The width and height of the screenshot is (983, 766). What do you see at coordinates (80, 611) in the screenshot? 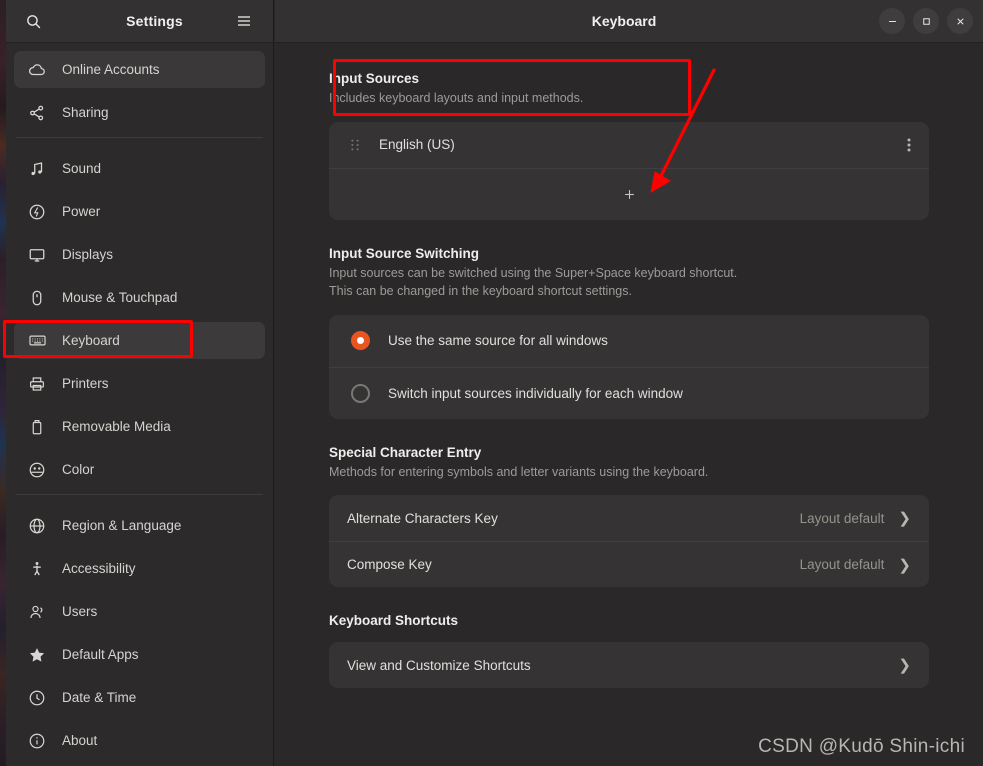
I see `sidebar-item-label: Users` at bounding box center [80, 611].